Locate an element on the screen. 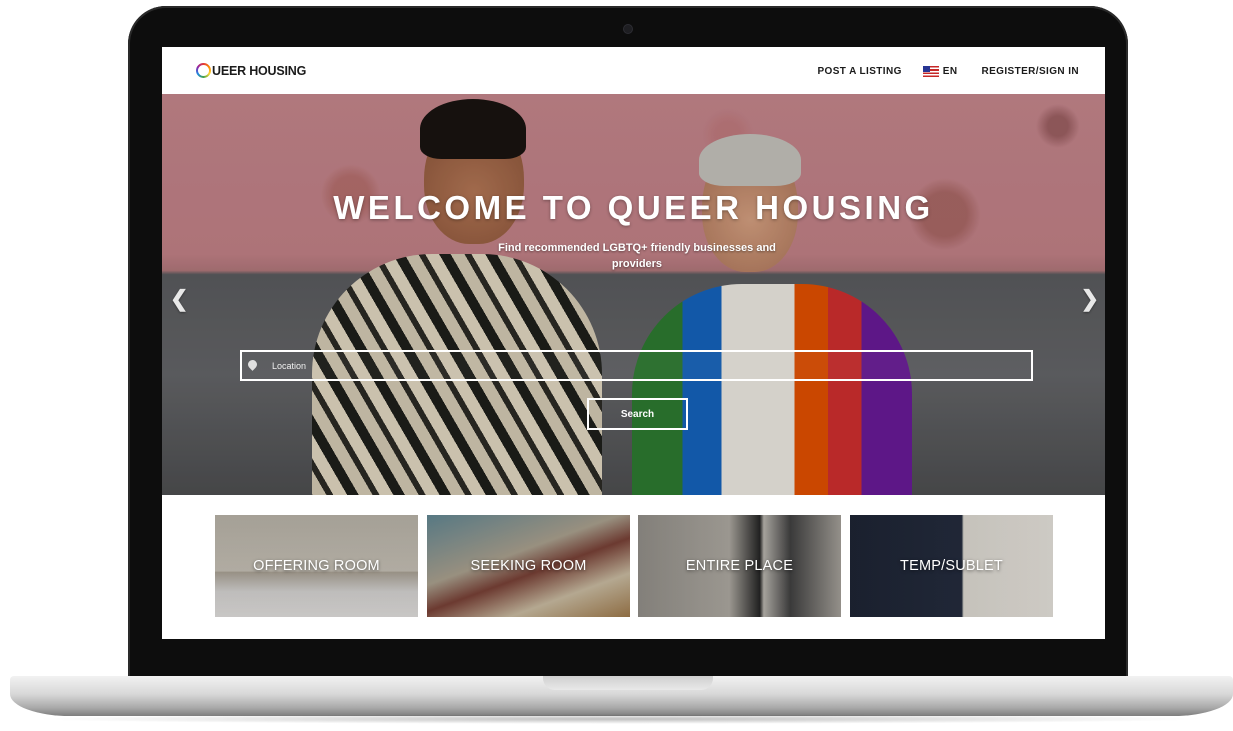  category-label: SEEKING ROOM is located at coordinates (528, 566).